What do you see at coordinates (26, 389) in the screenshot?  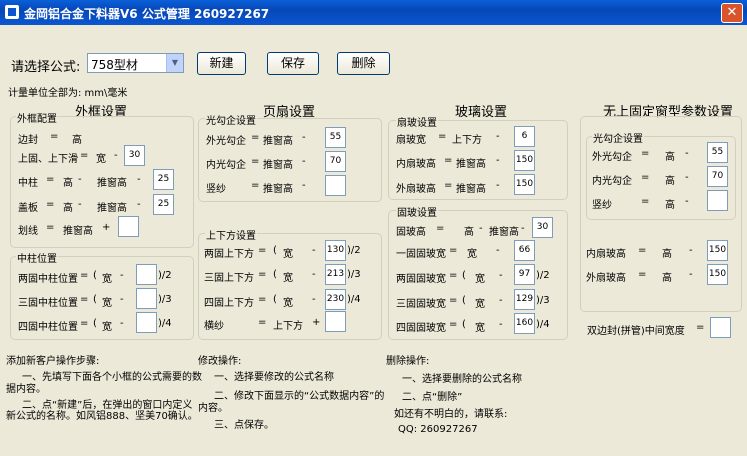 I see `help-add-step1-cont: 据内容。` at bounding box center [26, 389].